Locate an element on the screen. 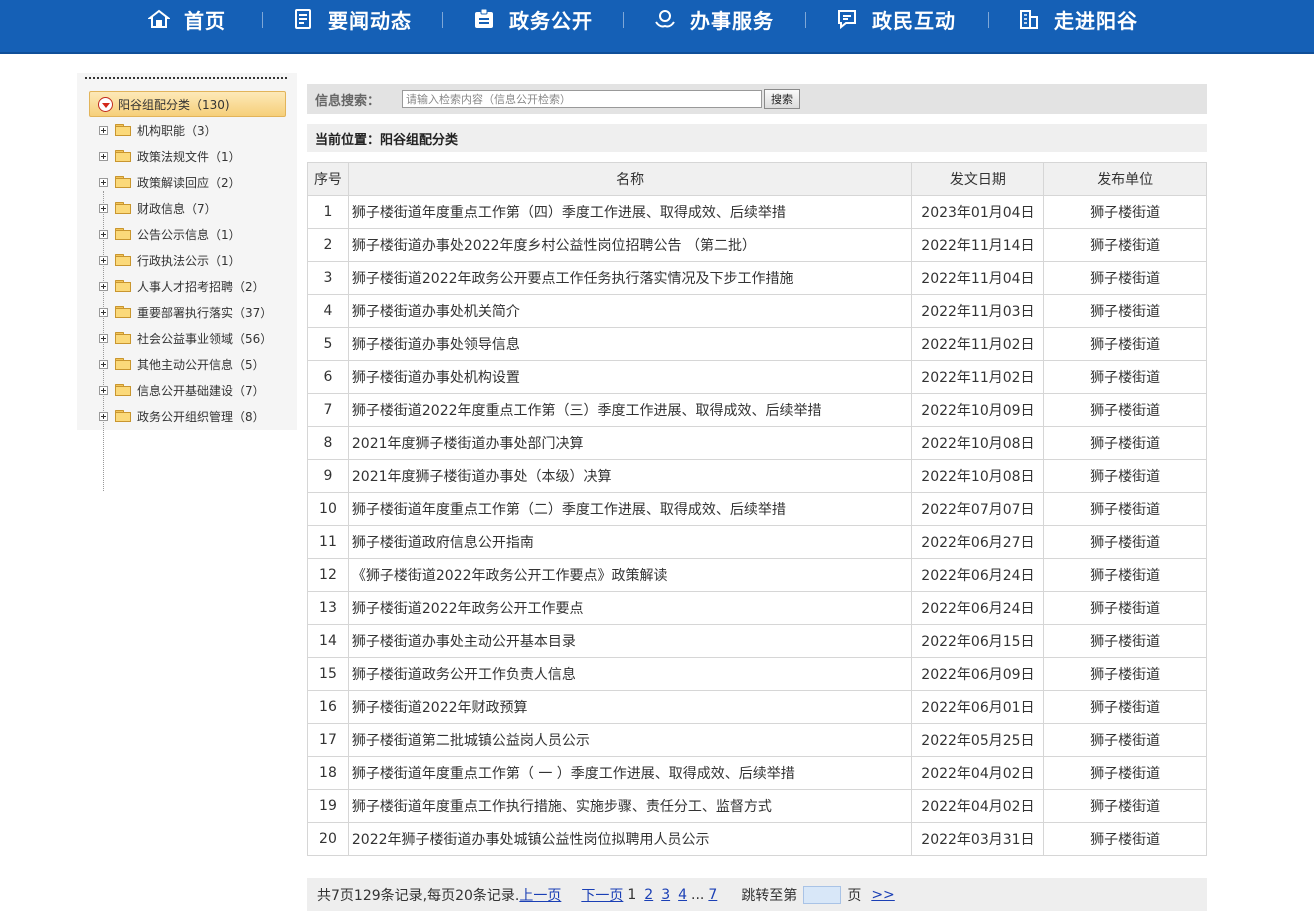 The width and height of the screenshot is (1314, 911). nav-item-government-affairs: 政务公开 is located at coordinates (533, 19).